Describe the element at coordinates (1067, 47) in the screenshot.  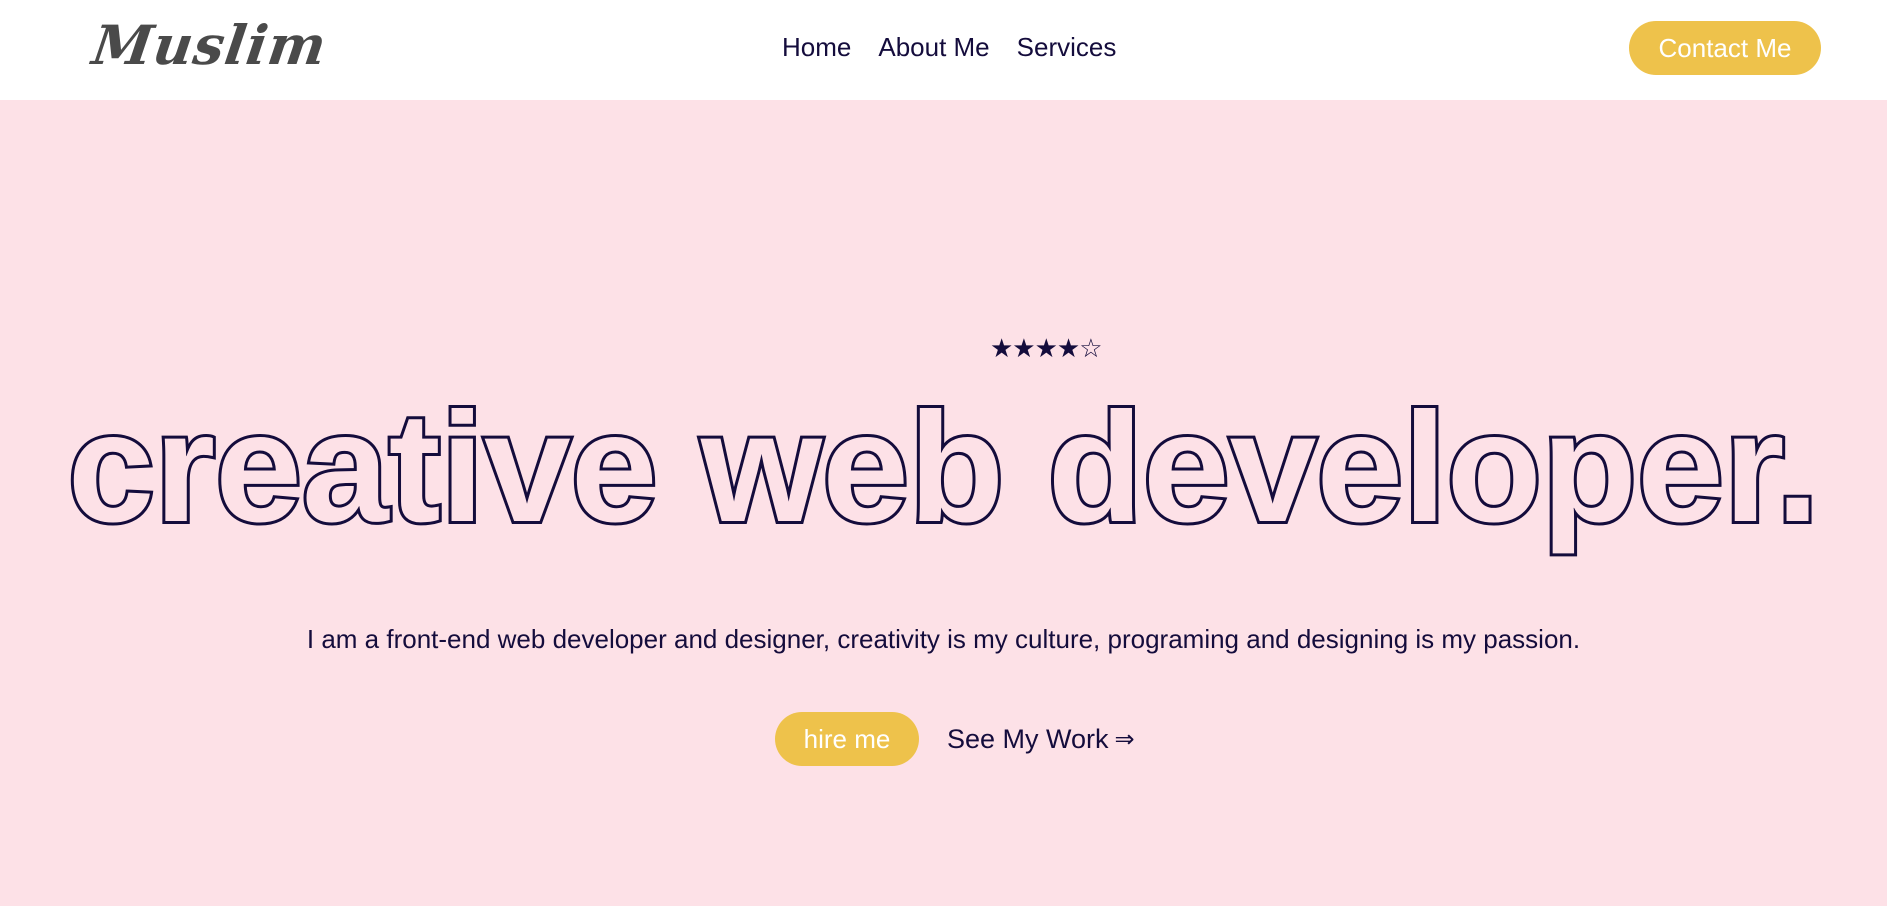
I see `nav-link-services: Services` at that location.